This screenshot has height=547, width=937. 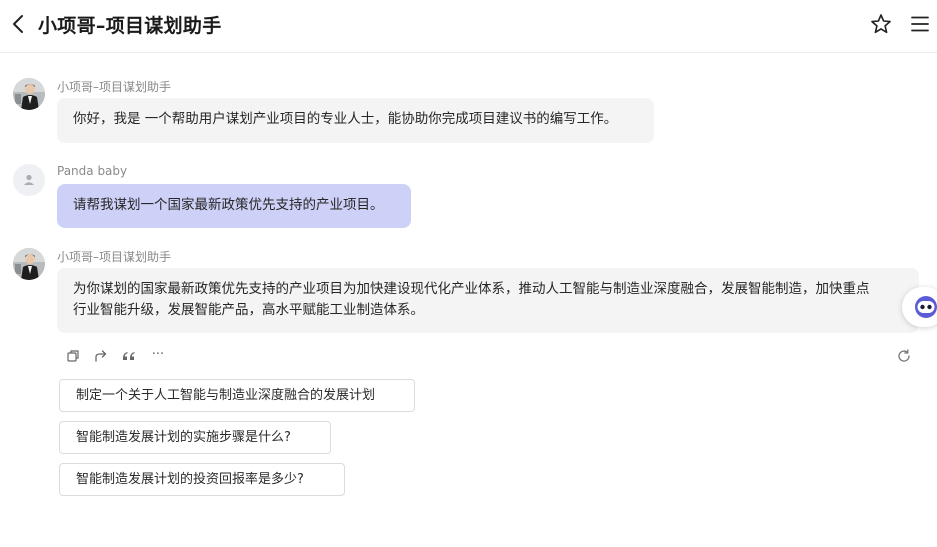 What do you see at coordinates (248, 310) in the screenshot?
I see `message-text-line: 行业智能升级，发展智能产品，高水平赋能工业制造体系。` at bounding box center [248, 310].